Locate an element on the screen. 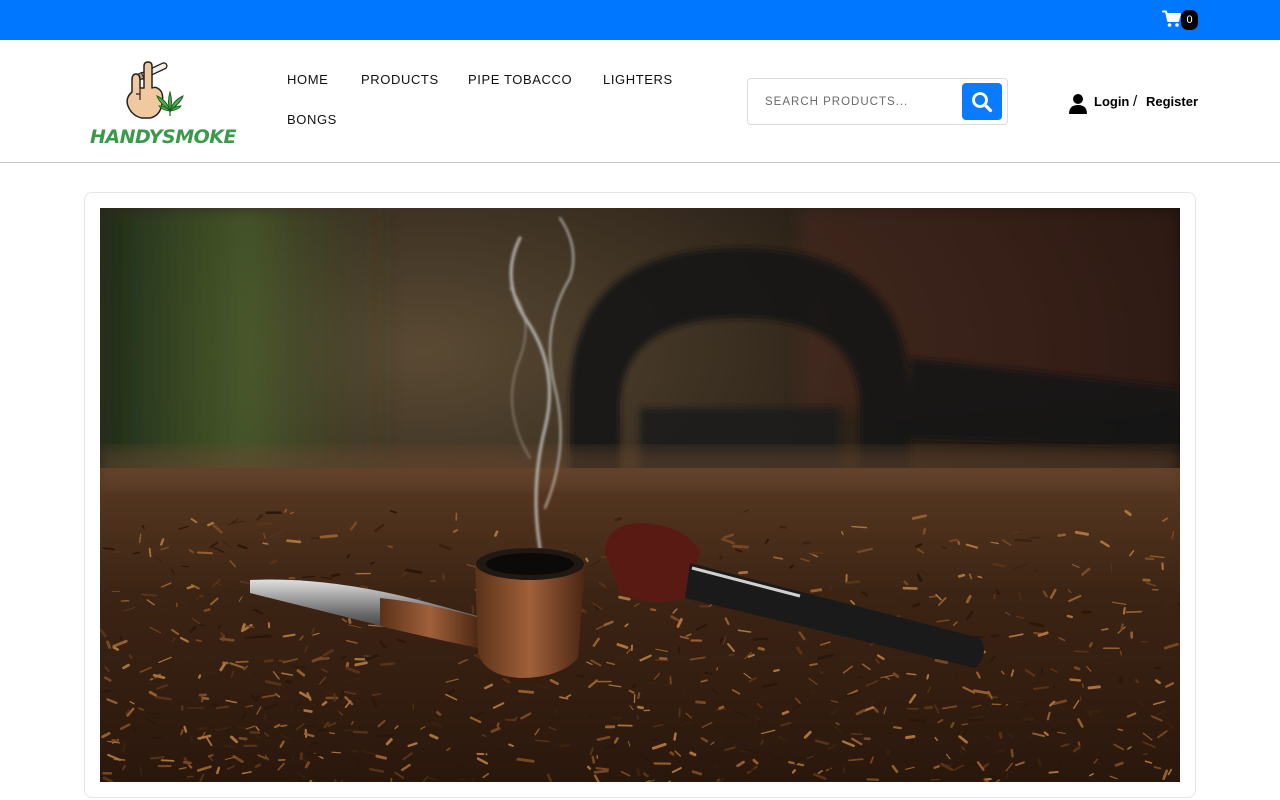 The width and height of the screenshot is (1280, 800). nav-item-bongs: BONGS is located at coordinates (312, 119).